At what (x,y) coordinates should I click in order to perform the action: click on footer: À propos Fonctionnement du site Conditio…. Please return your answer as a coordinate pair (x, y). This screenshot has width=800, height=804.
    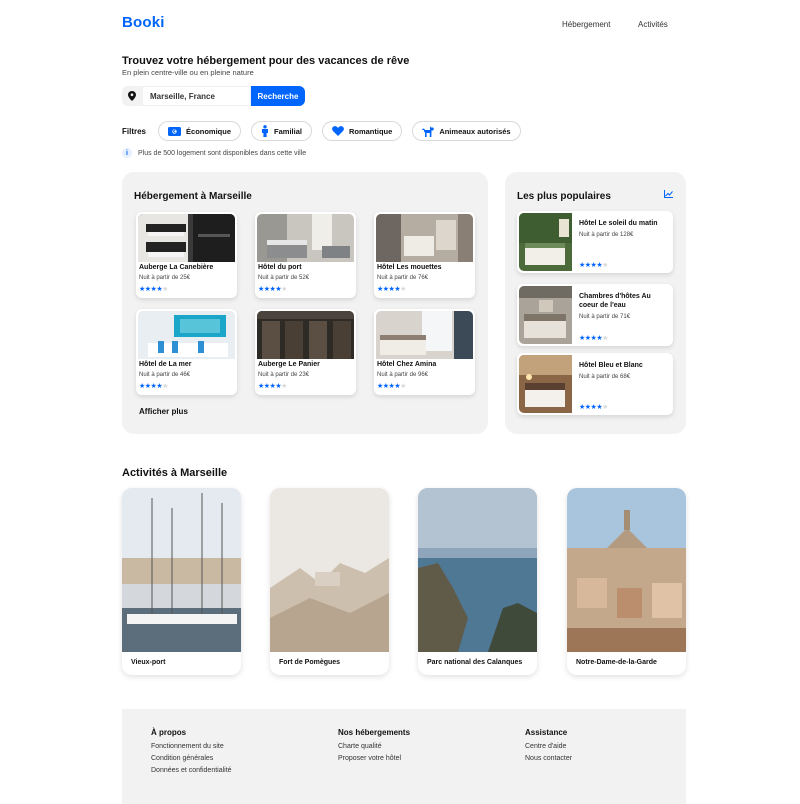
    Looking at the image, I should click on (404, 756).